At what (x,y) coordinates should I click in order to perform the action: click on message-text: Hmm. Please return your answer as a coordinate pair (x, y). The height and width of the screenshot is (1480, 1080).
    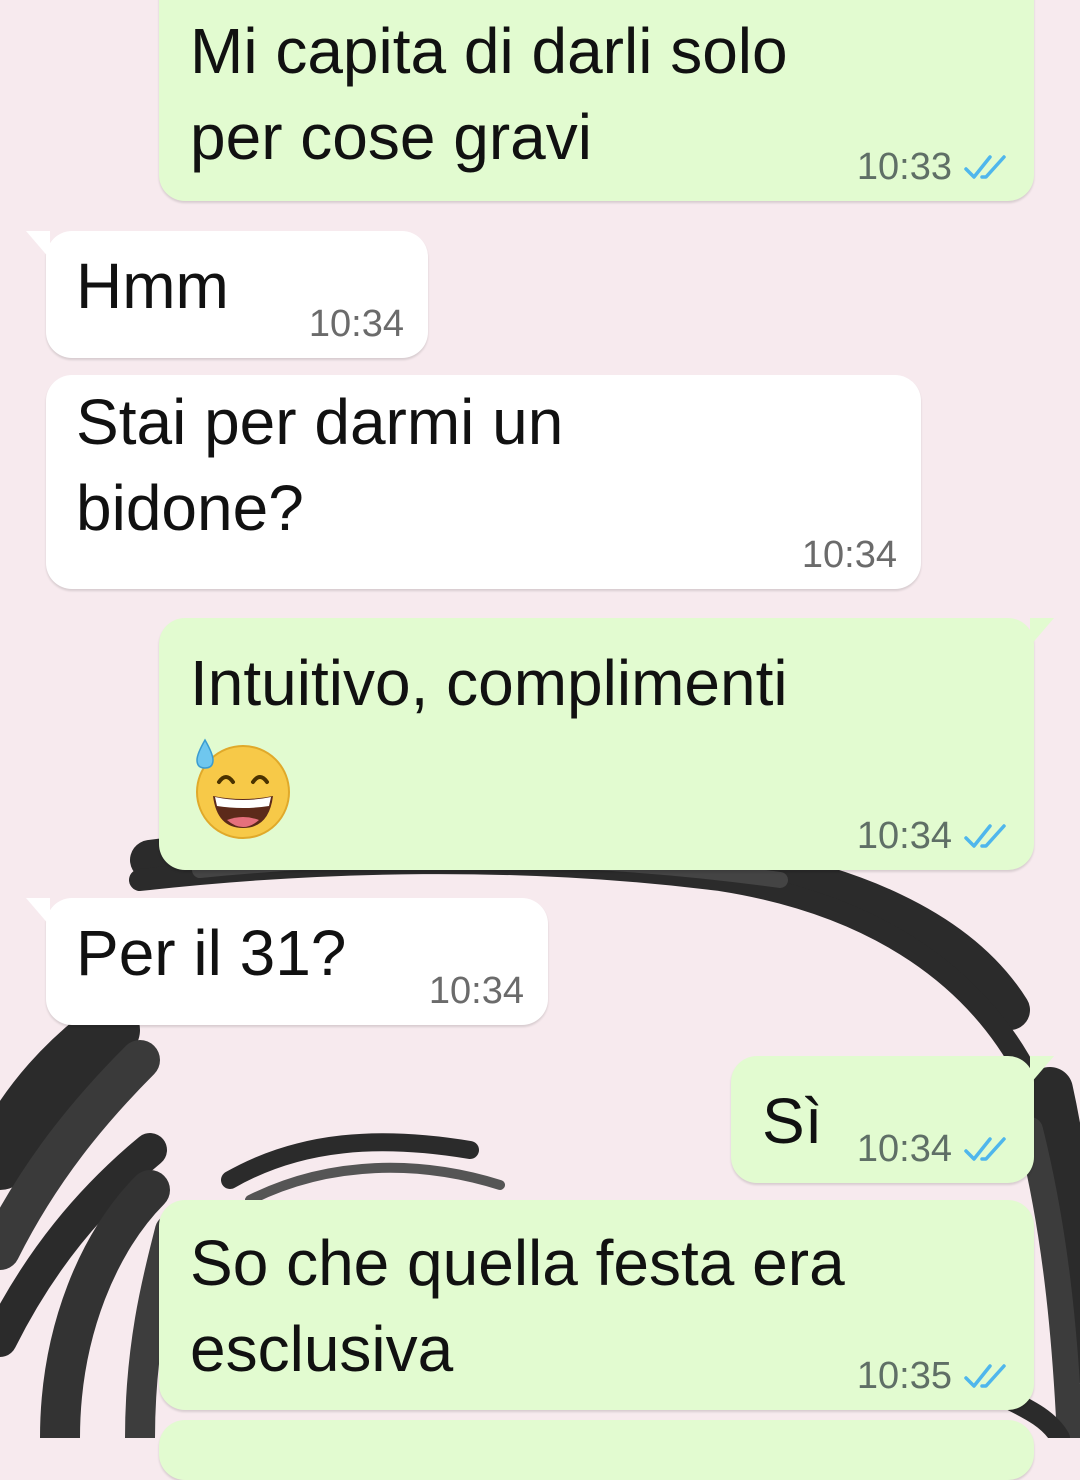
    Looking at the image, I should click on (152, 286).